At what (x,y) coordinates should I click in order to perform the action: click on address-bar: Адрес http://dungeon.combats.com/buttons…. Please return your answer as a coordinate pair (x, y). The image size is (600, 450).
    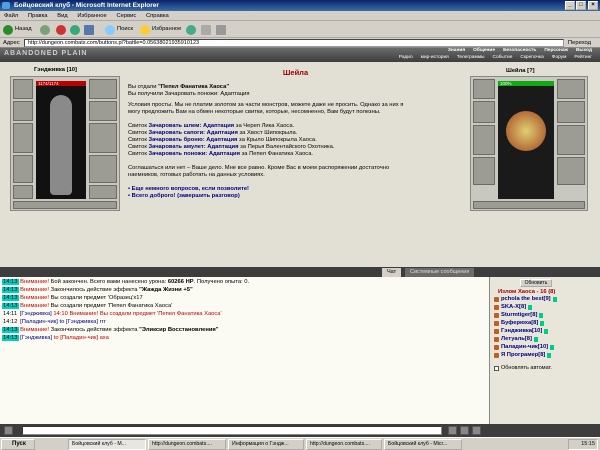
    Looking at the image, I should click on (300, 43).